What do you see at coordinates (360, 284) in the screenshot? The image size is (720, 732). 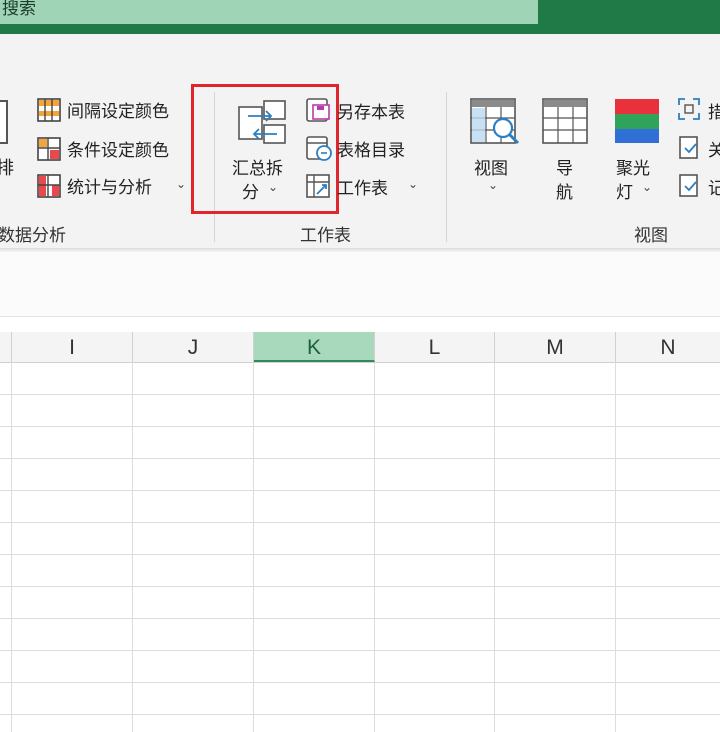 I see `formula-area` at bounding box center [360, 284].